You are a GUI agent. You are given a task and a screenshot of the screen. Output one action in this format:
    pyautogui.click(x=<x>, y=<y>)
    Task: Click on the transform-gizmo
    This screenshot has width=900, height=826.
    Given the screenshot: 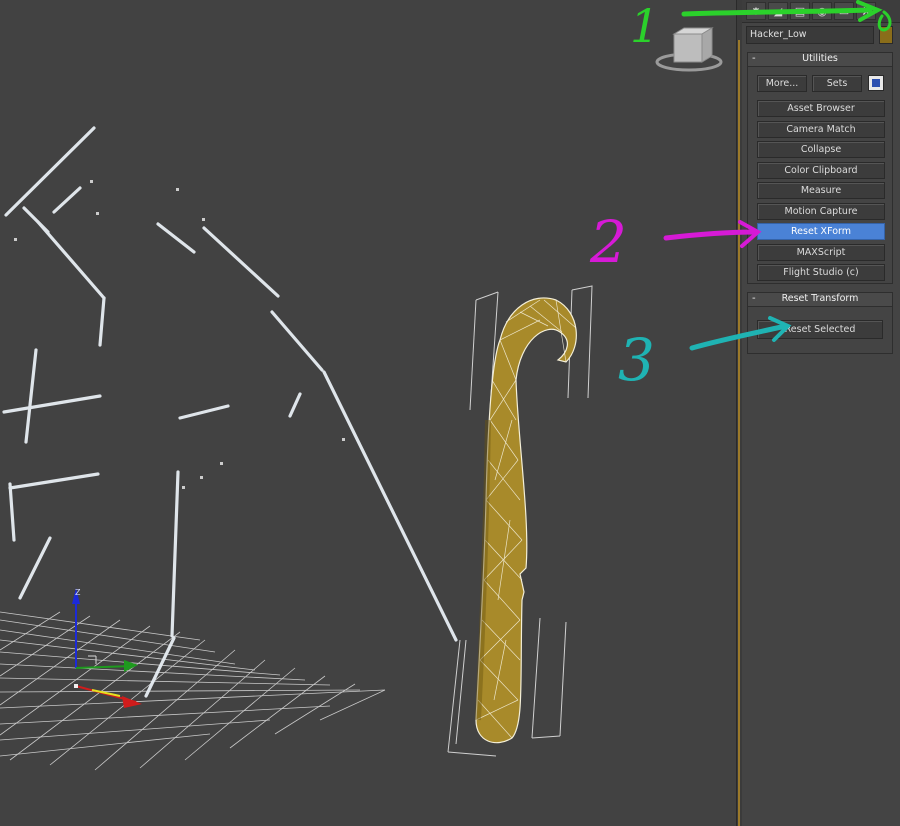 What is the action you would take?
    pyautogui.click(x=107, y=648)
    